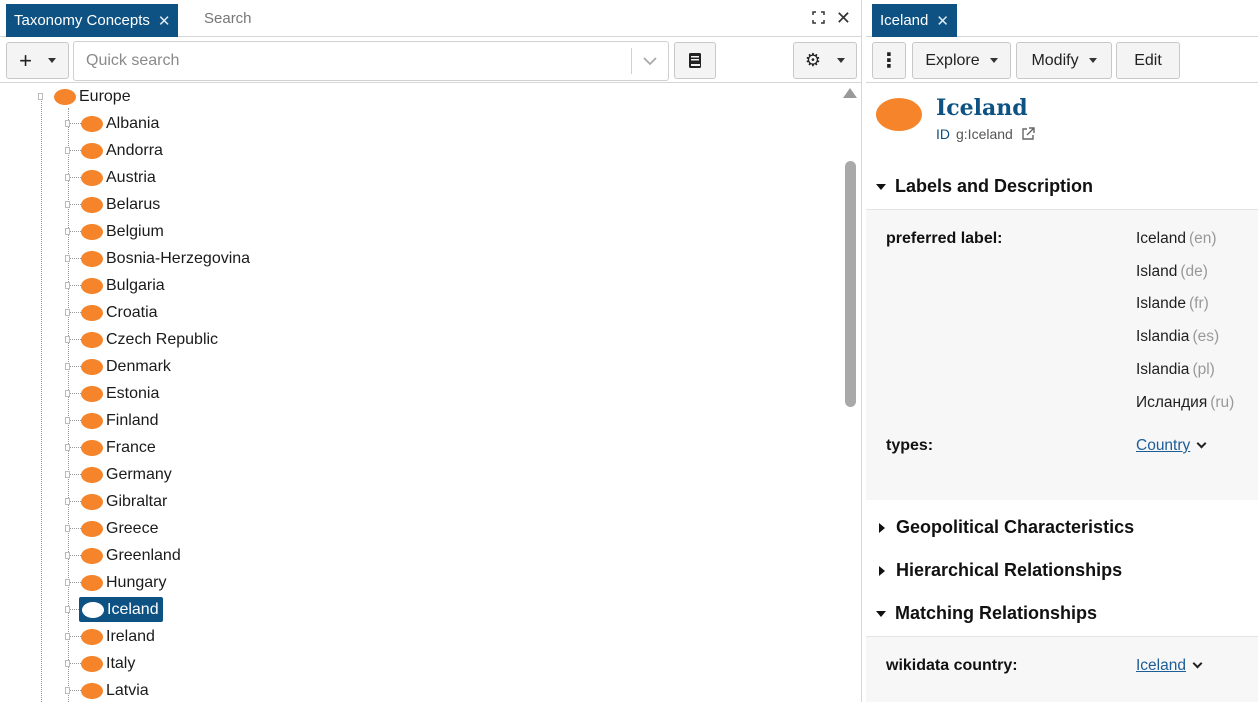 This screenshot has width=1258, height=702. I want to click on maximize-icon, so click(818, 17).